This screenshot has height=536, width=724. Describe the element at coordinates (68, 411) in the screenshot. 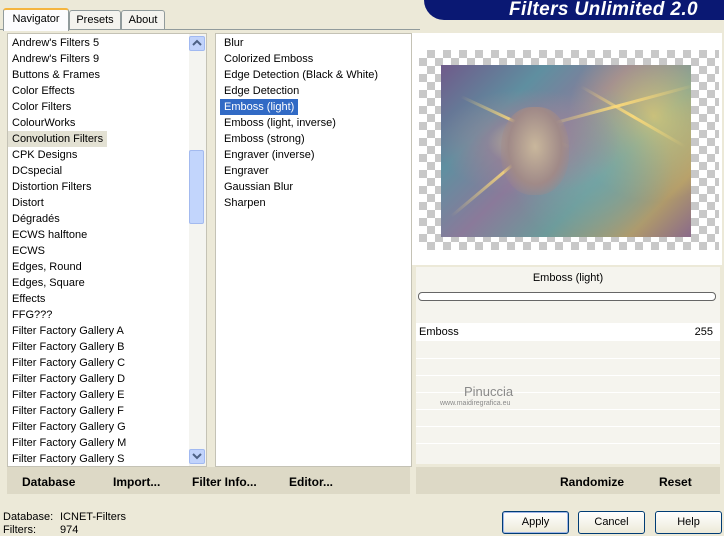

I see `category-item: Filter Factory Gallery F` at that location.